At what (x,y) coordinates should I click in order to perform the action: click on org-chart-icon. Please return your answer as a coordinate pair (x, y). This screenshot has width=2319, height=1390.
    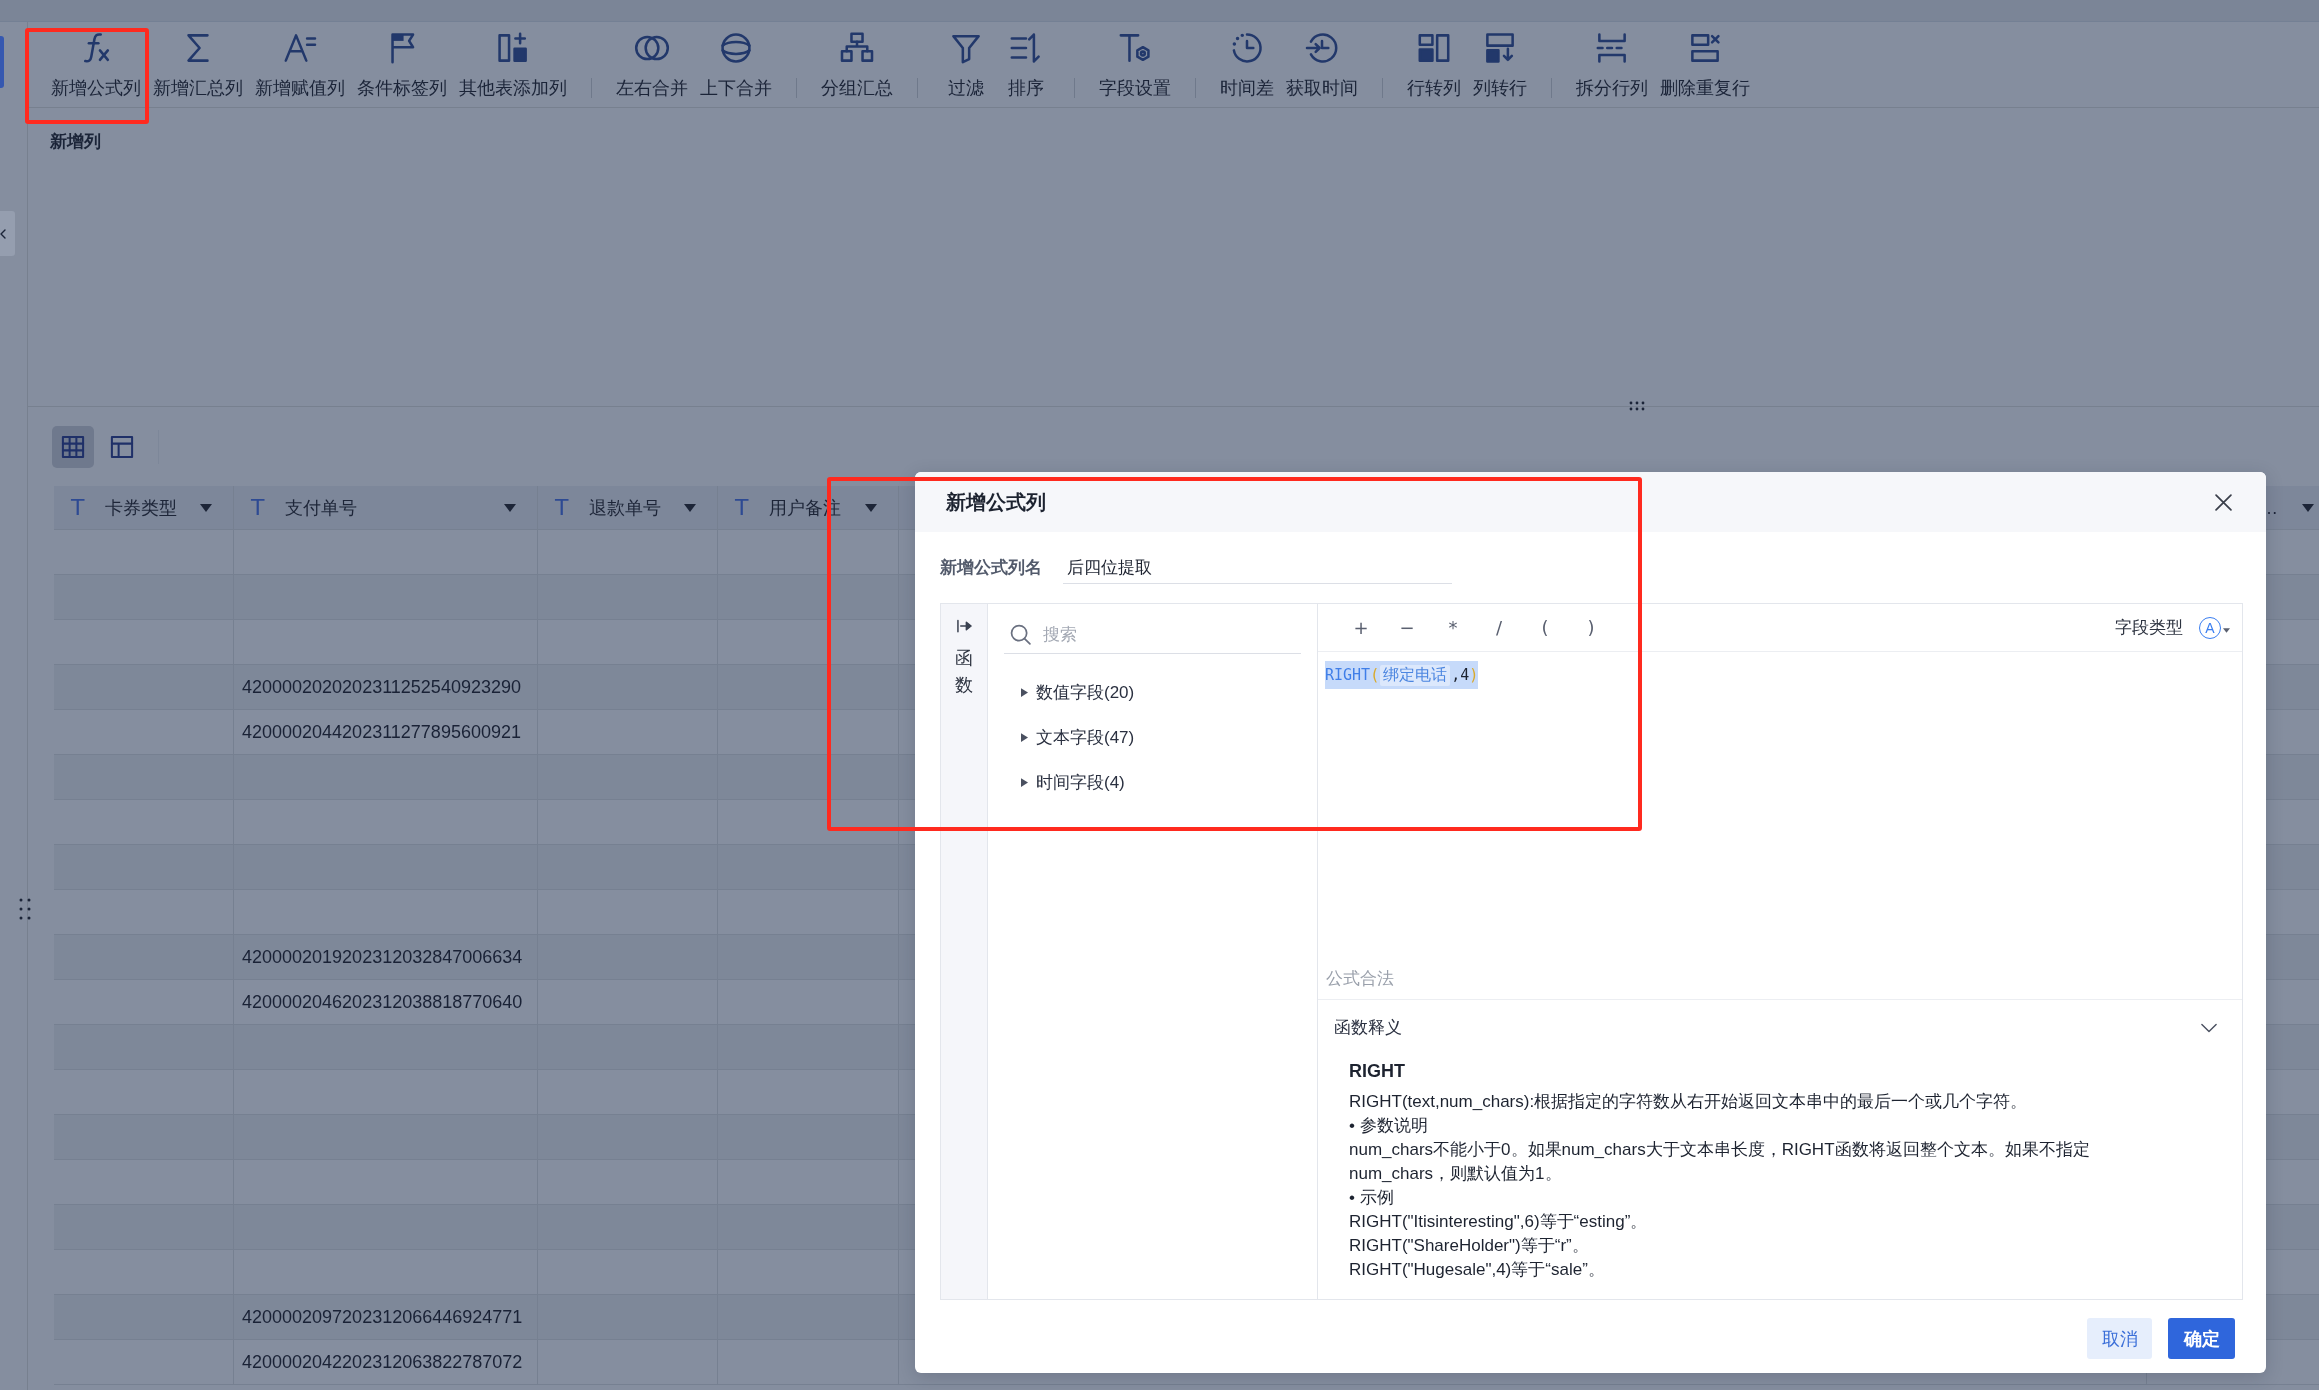
    Looking at the image, I should click on (857, 48).